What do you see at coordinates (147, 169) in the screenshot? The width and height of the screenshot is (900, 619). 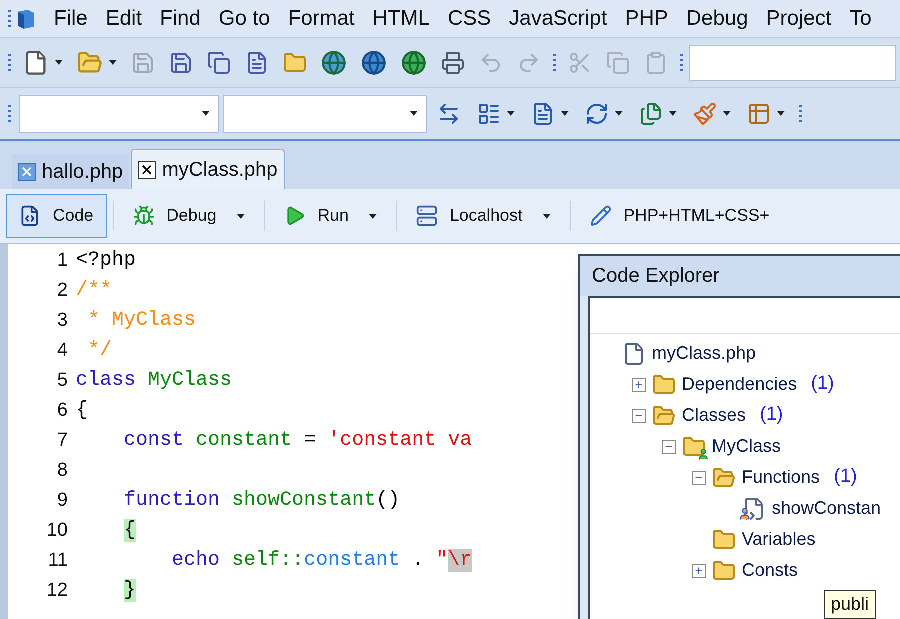 I see `close-icon` at bounding box center [147, 169].